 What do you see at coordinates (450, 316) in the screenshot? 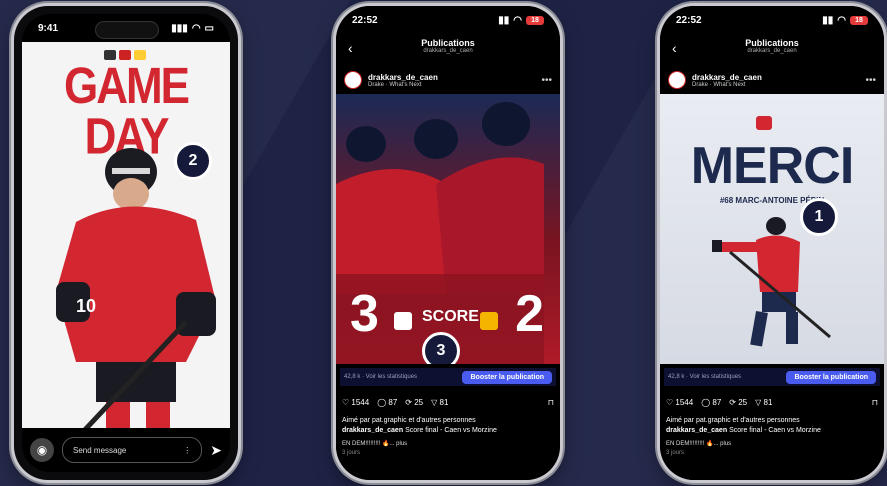
I see `score-label: SCORE` at bounding box center [450, 316].